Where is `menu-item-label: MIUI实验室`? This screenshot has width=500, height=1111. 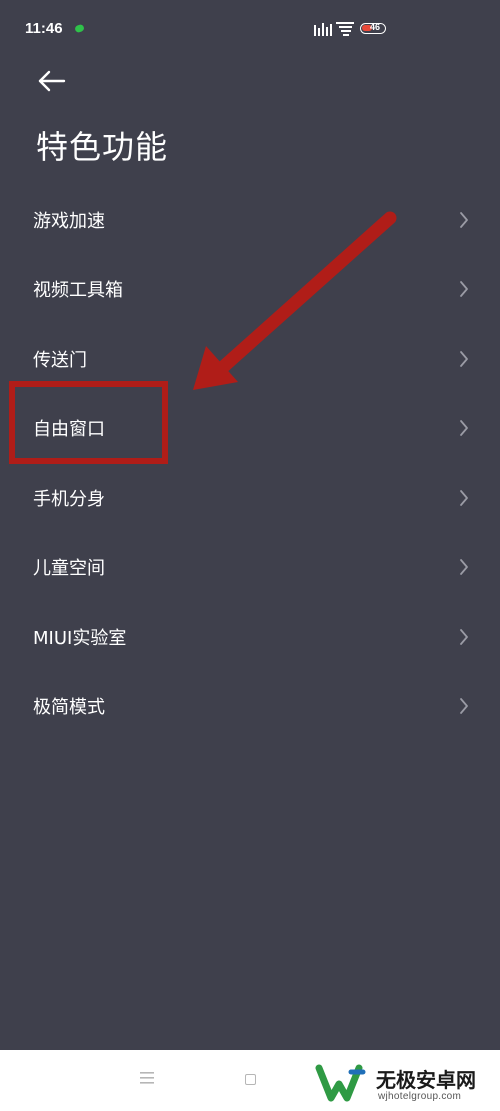
menu-item-label: MIUI实验室 is located at coordinates (80, 638).